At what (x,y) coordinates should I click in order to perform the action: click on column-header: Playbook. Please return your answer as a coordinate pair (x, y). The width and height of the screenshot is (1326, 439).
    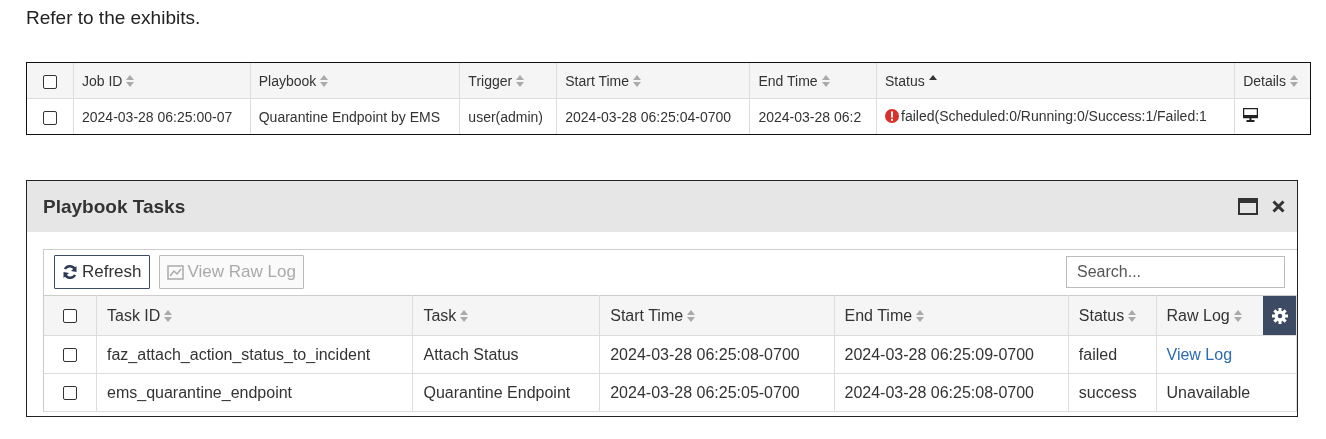
    Looking at the image, I should click on (287, 80).